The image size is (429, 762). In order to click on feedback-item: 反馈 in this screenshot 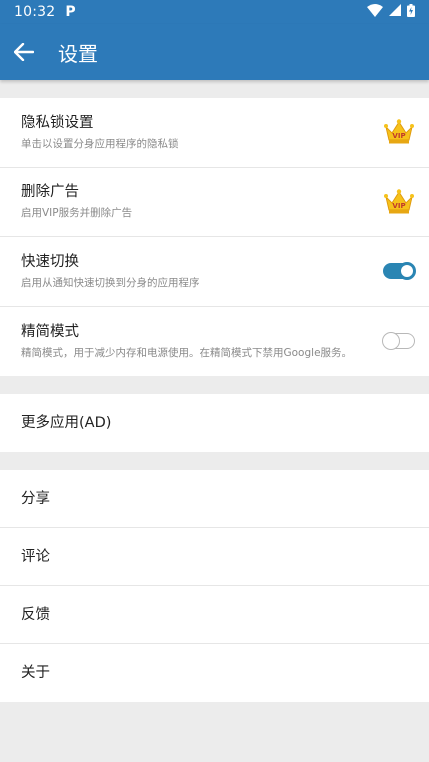, I will do `click(214, 615)`.